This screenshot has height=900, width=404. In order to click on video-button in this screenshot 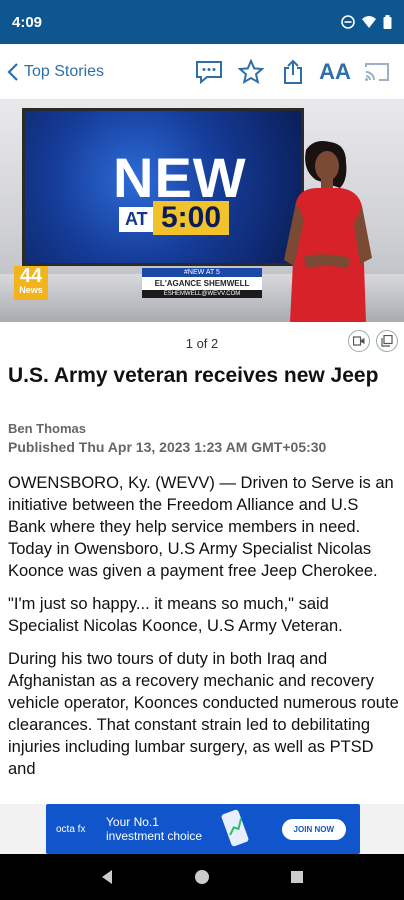, I will do `click(359, 341)`.